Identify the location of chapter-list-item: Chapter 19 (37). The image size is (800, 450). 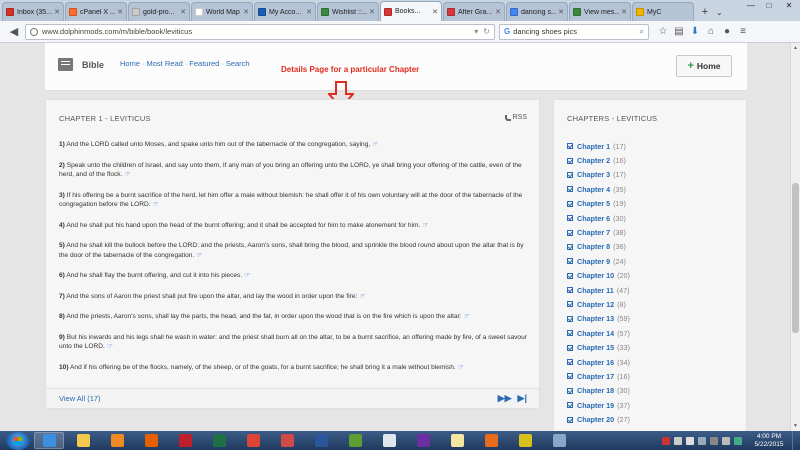
(598, 405).